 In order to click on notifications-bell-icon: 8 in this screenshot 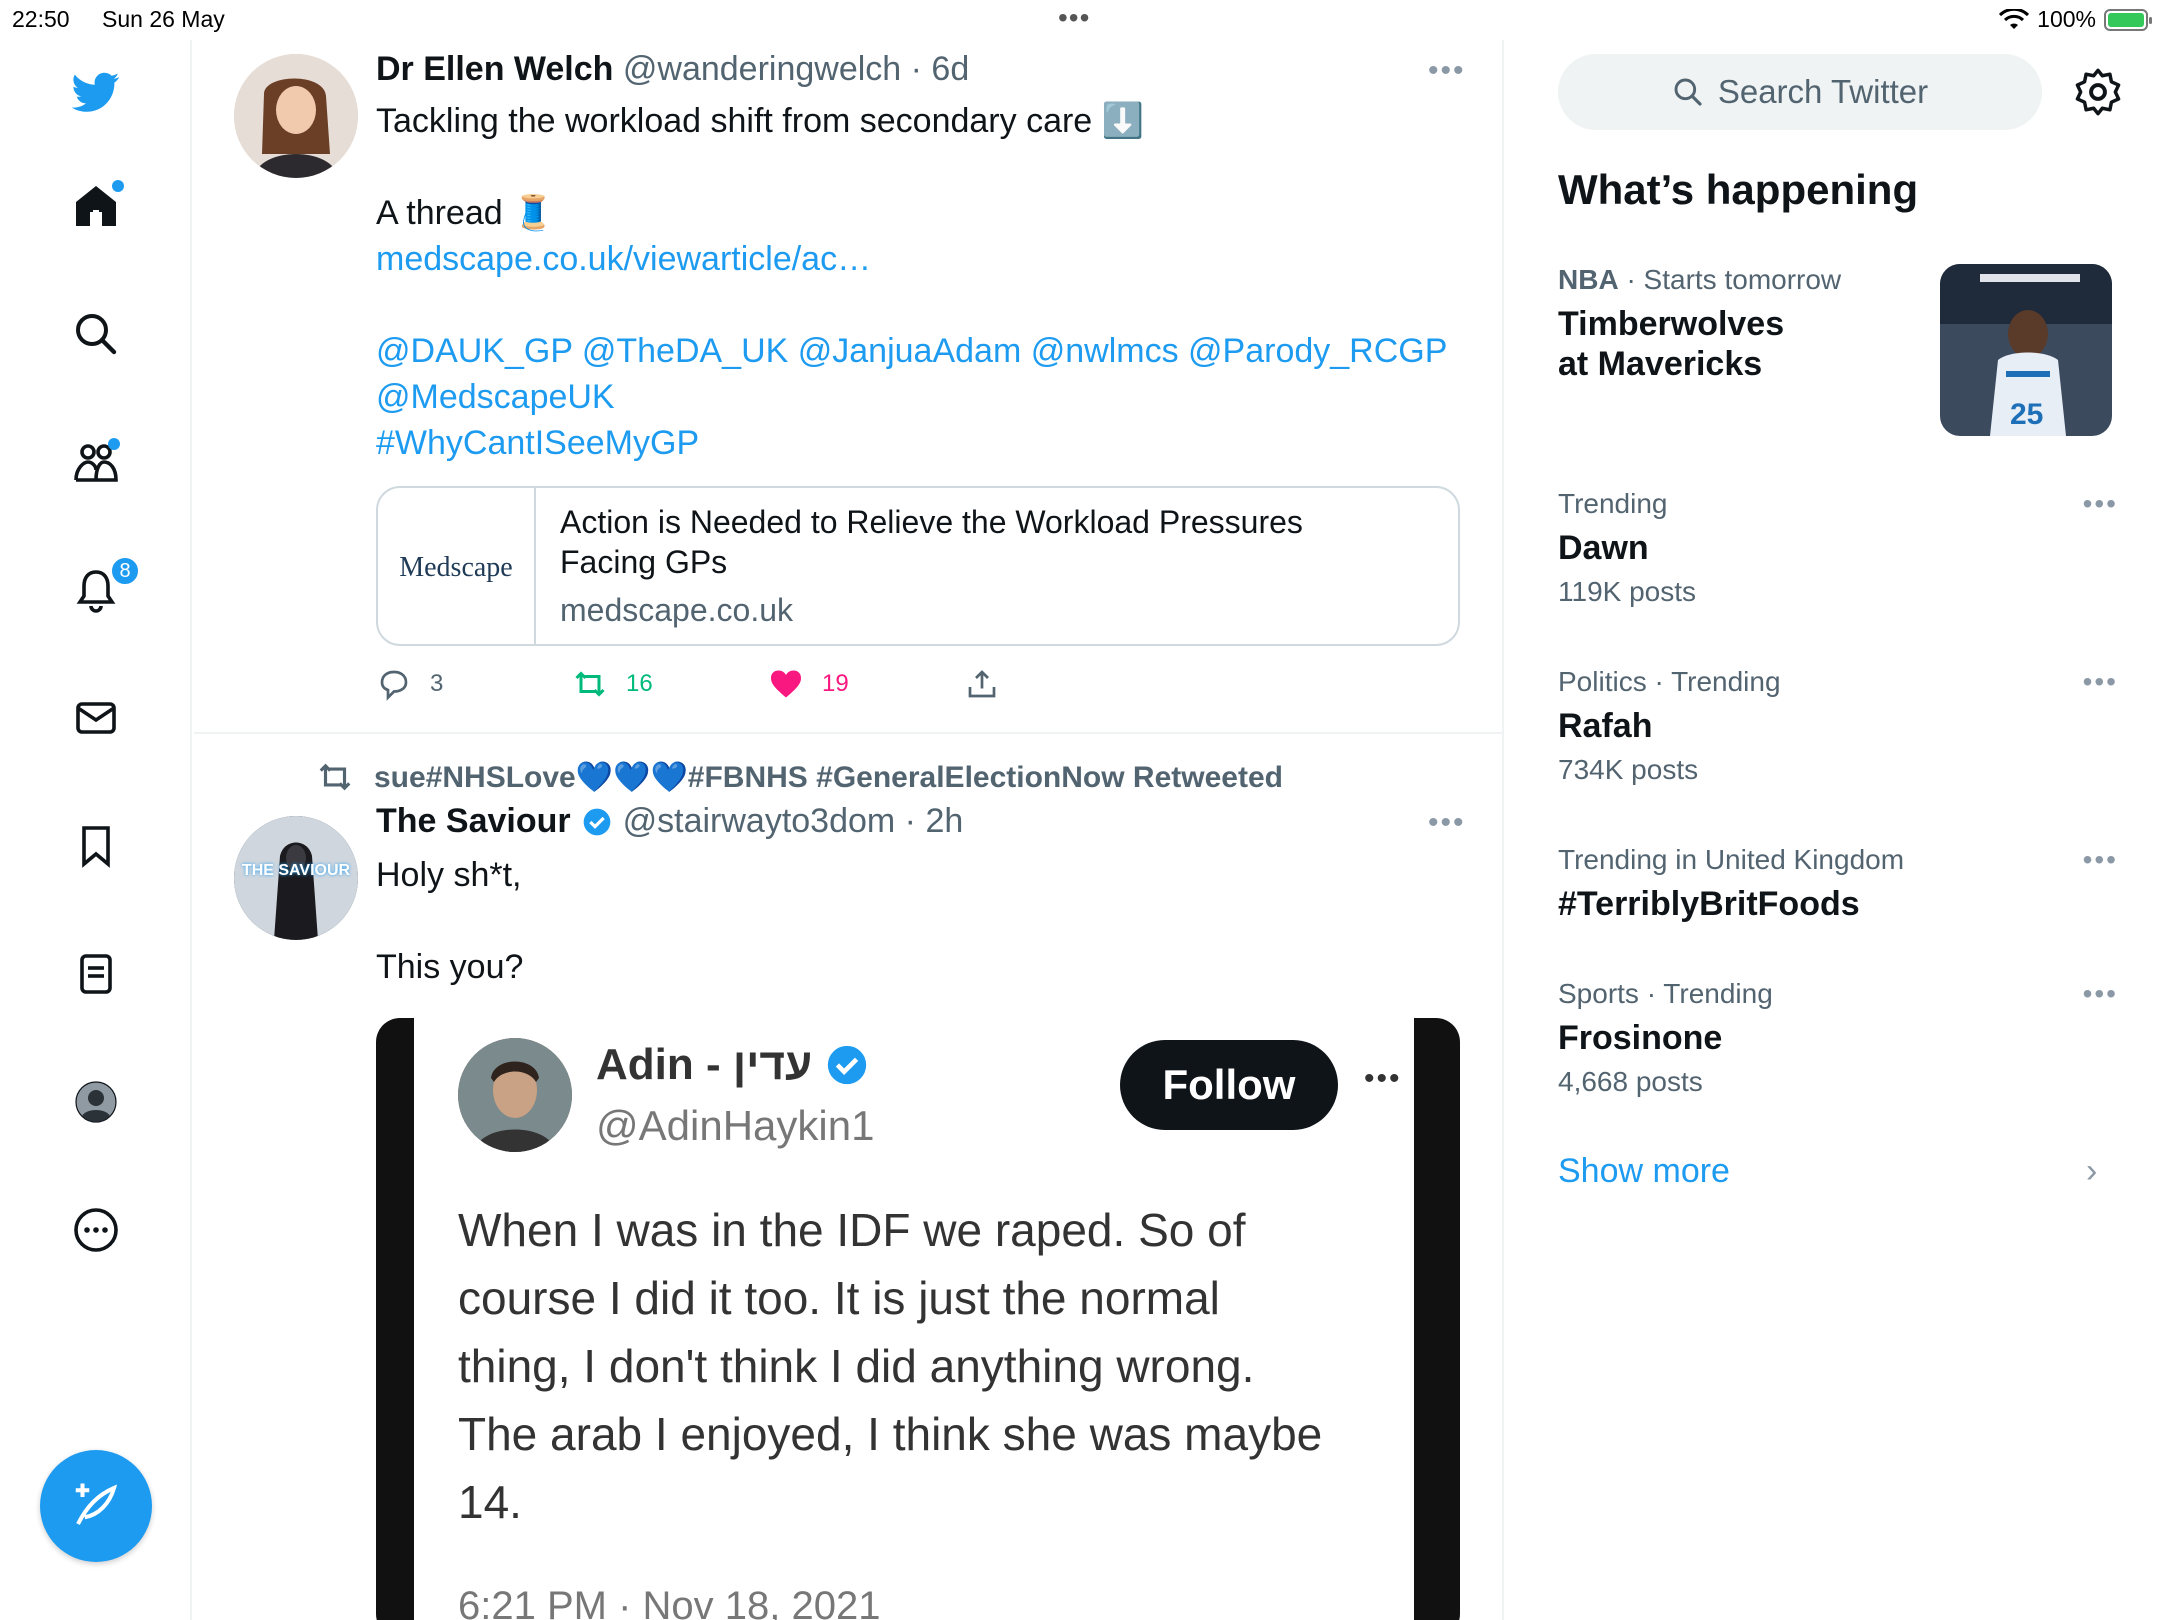, I will do `click(103, 588)`.